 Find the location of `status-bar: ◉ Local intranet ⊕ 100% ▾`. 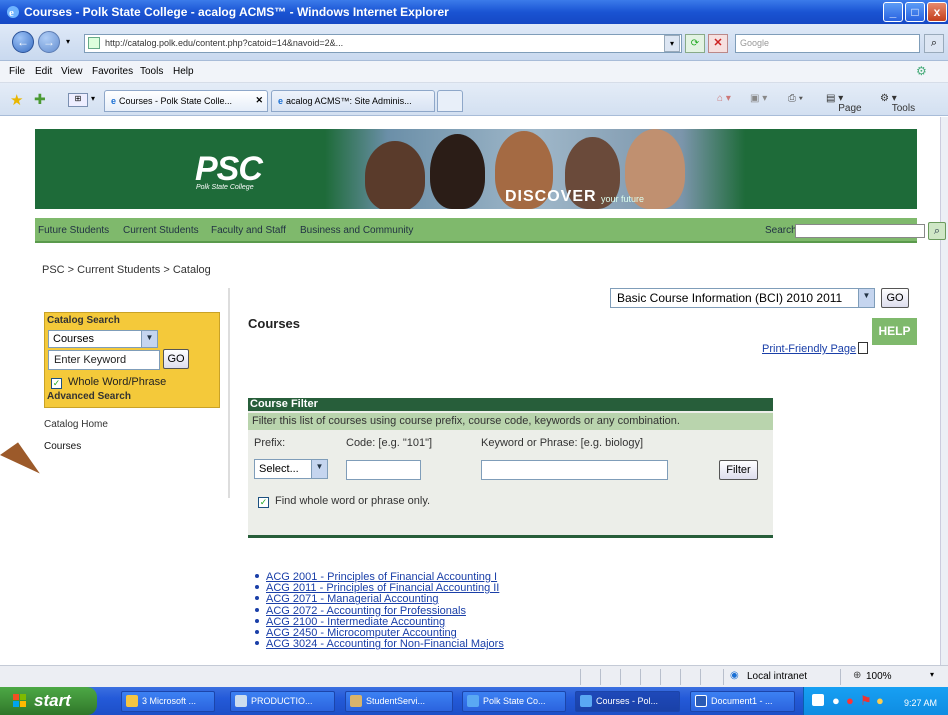

status-bar: ◉ Local intranet ⊕ 100% ▾ is located at coordinates (474, 676).